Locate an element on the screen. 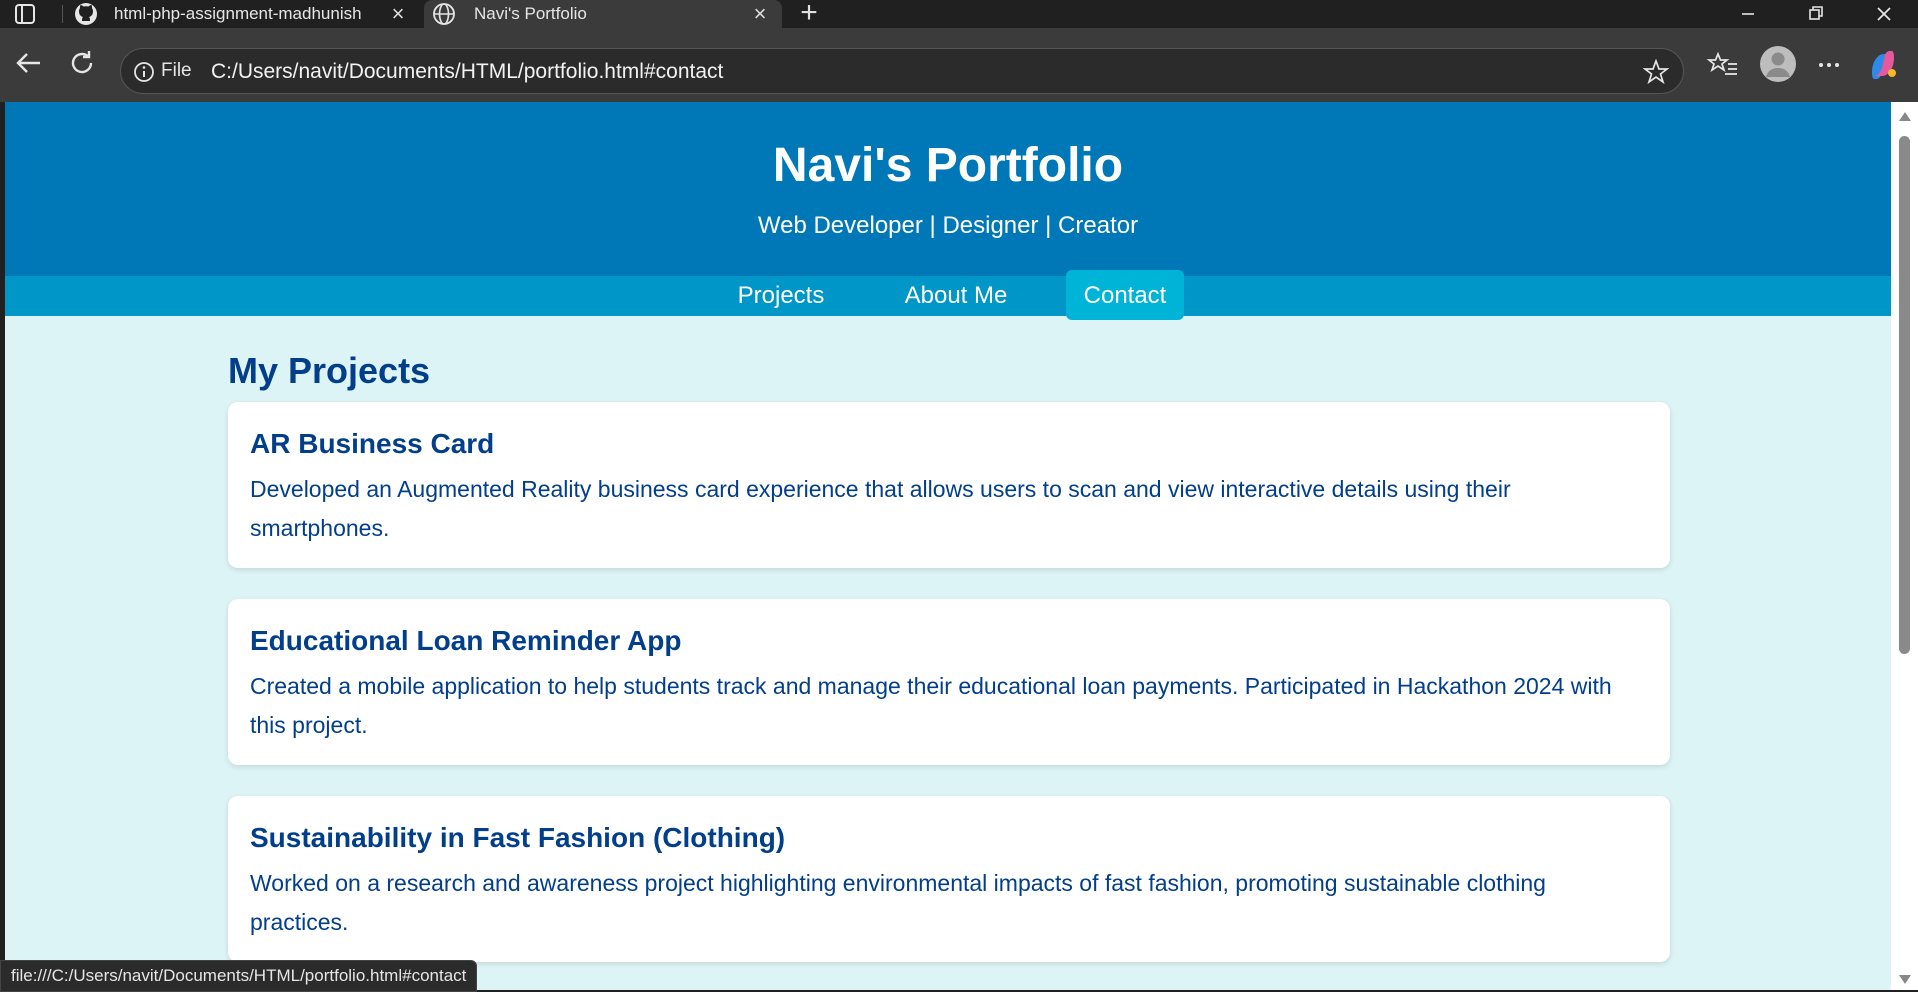  project-title: AR Business Card is located at coordinates (372, 443).